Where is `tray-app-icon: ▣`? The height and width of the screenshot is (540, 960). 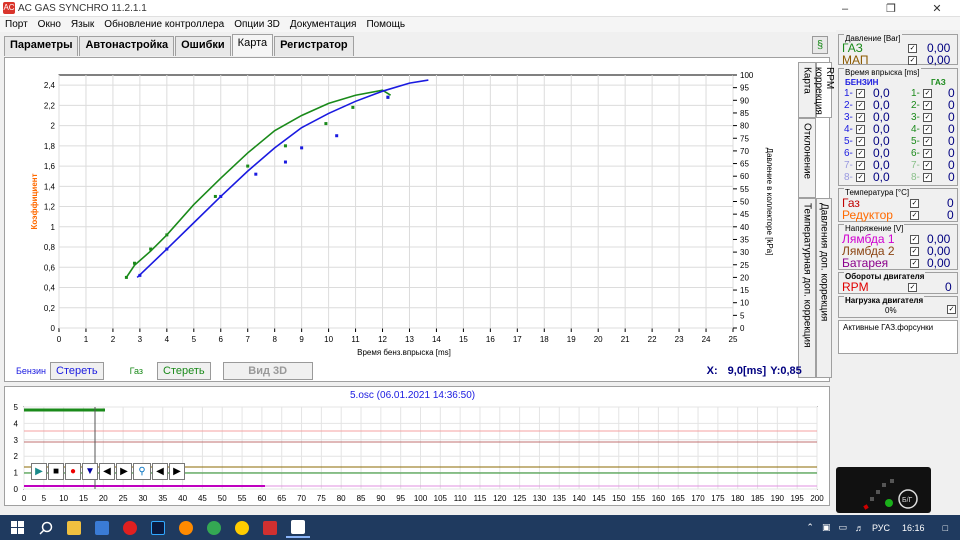 tray-app-icon: ▣ is located at coordinates (826, 527).